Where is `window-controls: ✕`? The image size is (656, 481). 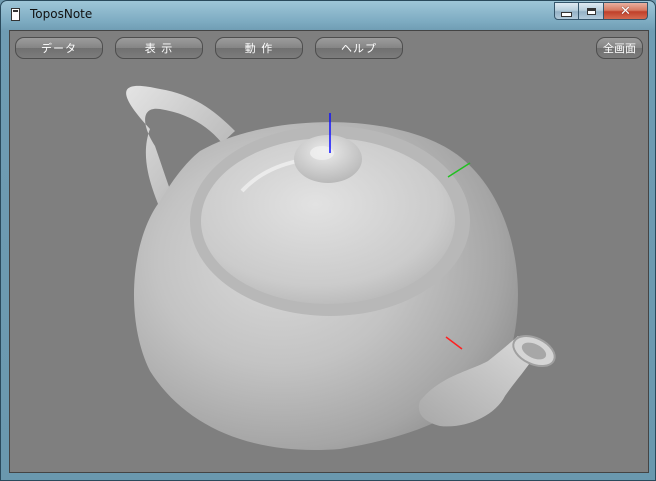 window-controls: ✕ is located at coordinates (601, 11).